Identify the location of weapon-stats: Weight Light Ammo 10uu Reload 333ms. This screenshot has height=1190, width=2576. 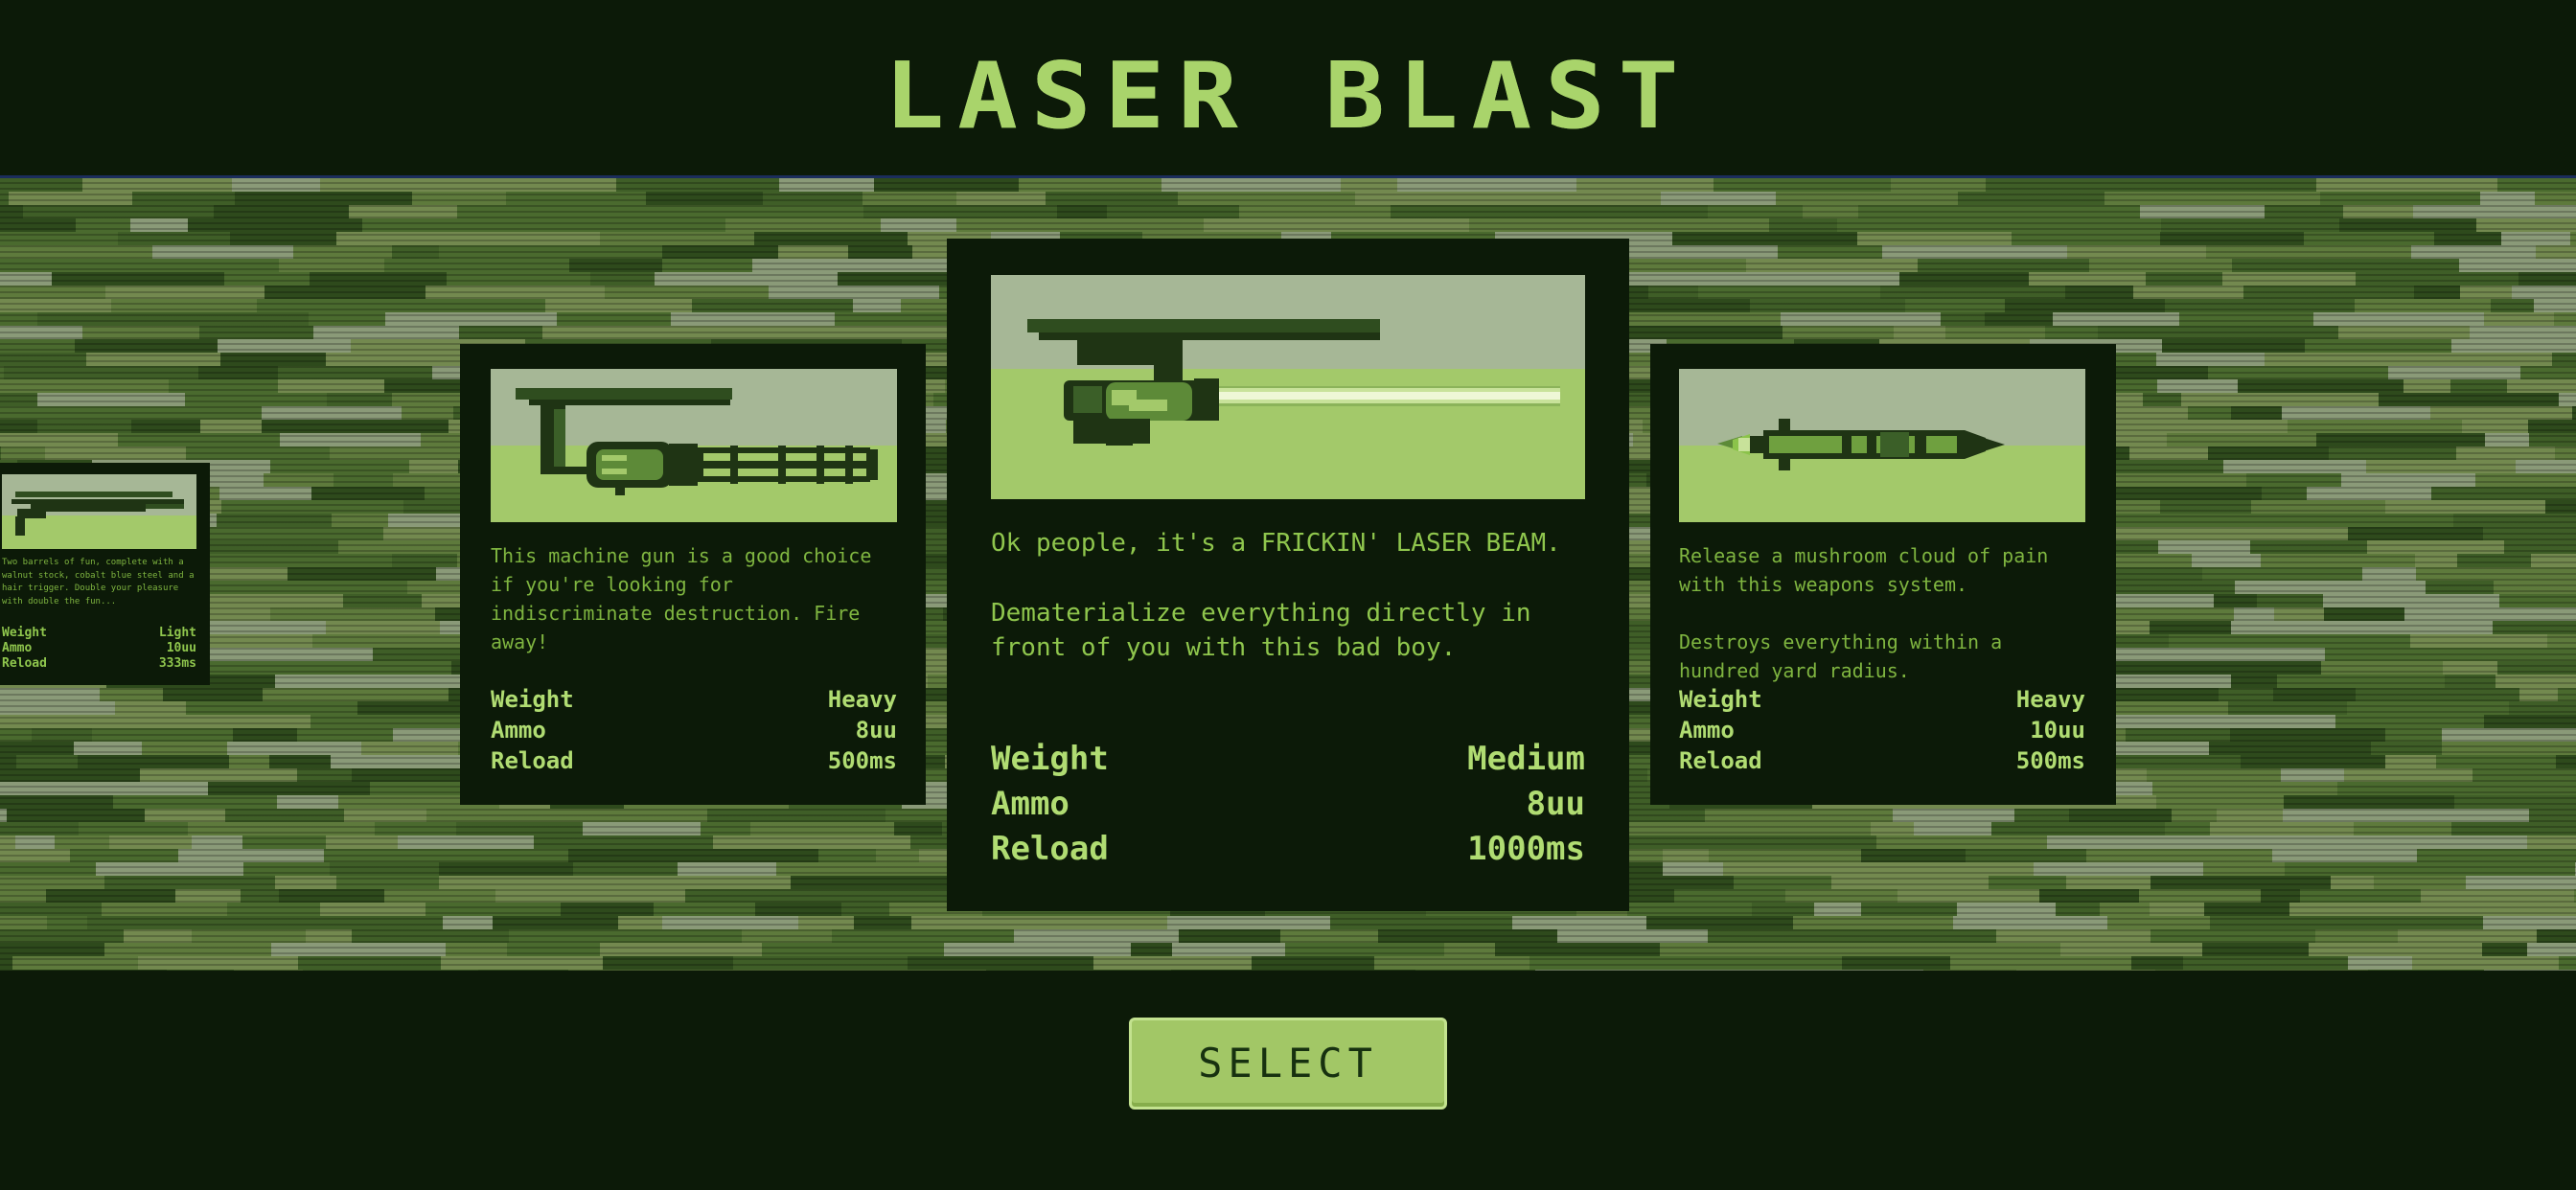
(99, 649).